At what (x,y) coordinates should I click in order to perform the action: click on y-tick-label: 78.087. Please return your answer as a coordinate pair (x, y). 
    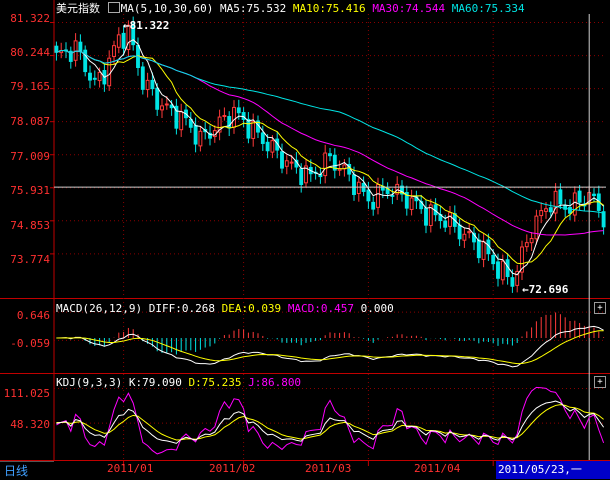
    Looking at the image, I should click on (30, 121).